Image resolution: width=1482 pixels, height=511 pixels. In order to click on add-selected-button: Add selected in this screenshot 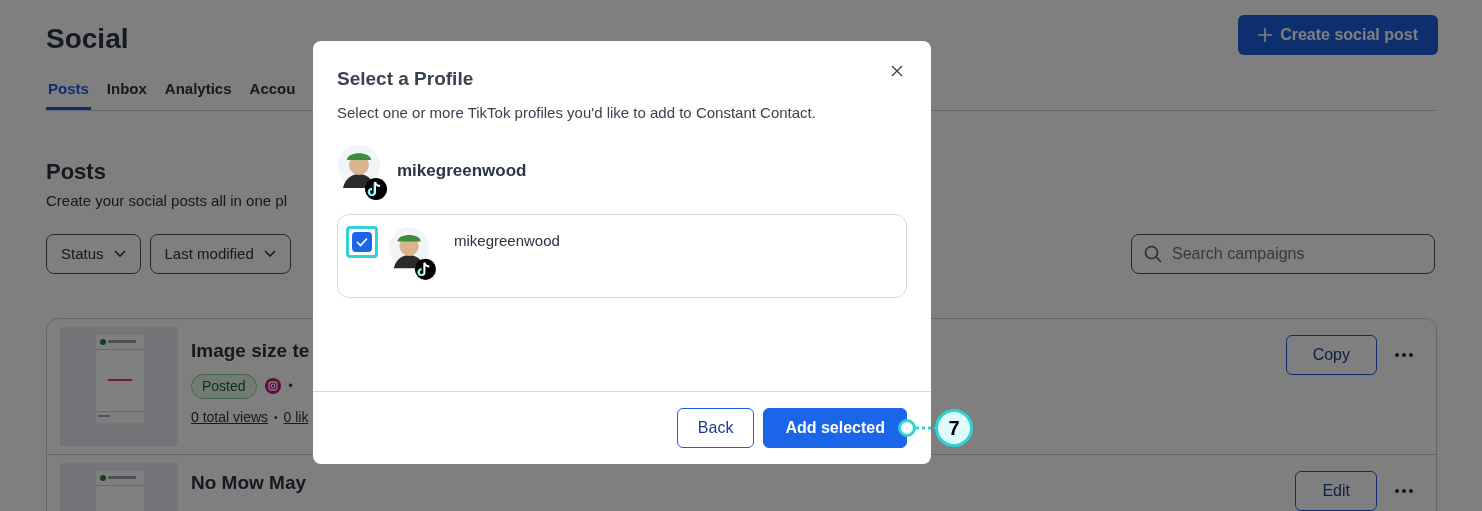, I will do `click(835, 428)`.